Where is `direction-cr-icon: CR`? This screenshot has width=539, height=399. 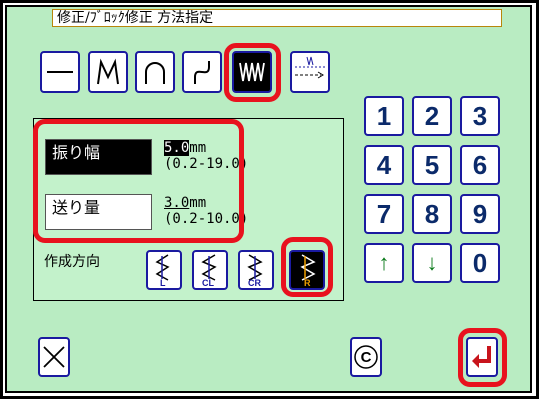
direction-cr-icon: CR is located at coordinates (255, 271).